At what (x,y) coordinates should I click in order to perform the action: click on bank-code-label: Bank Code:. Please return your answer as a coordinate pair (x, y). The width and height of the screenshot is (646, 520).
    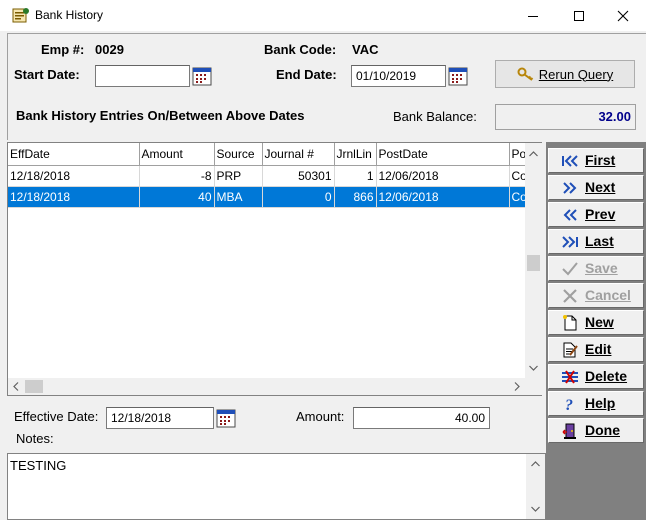
    Looking at the image, I should click on (300, 49).